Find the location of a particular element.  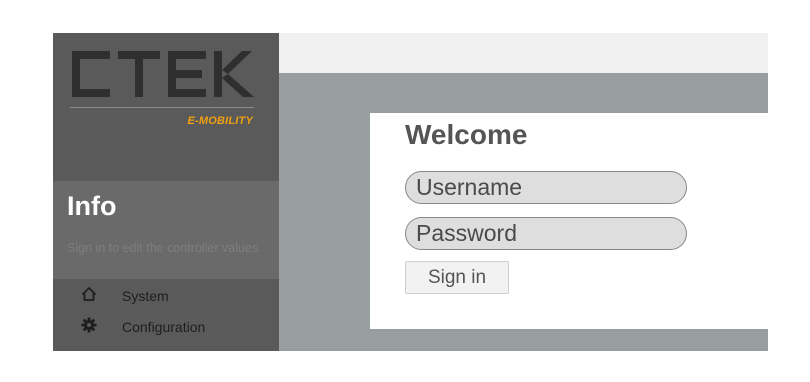

top-bar is located at coordinates (523, 53).